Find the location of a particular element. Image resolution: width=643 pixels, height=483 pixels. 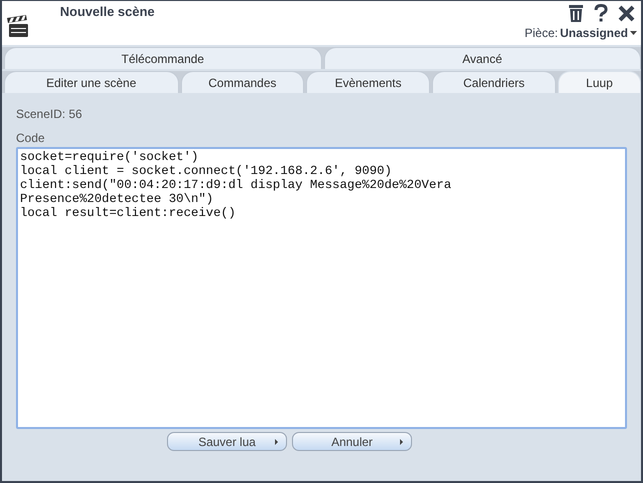

tab: Calendriers is located at coordinates (494, 82).